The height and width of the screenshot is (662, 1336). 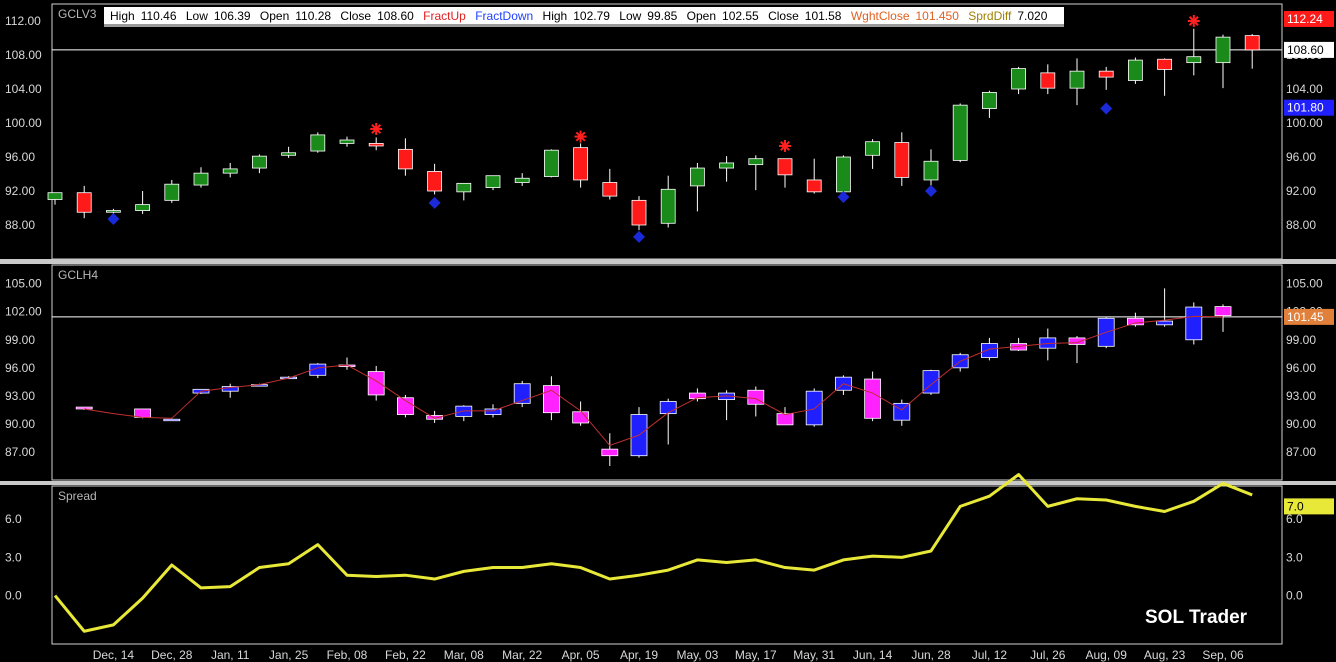 What do you see at coordinates (23, 284) in the screenshot?
I see `y-tick-label-left: 105.00` at bounding box center [23, 284].